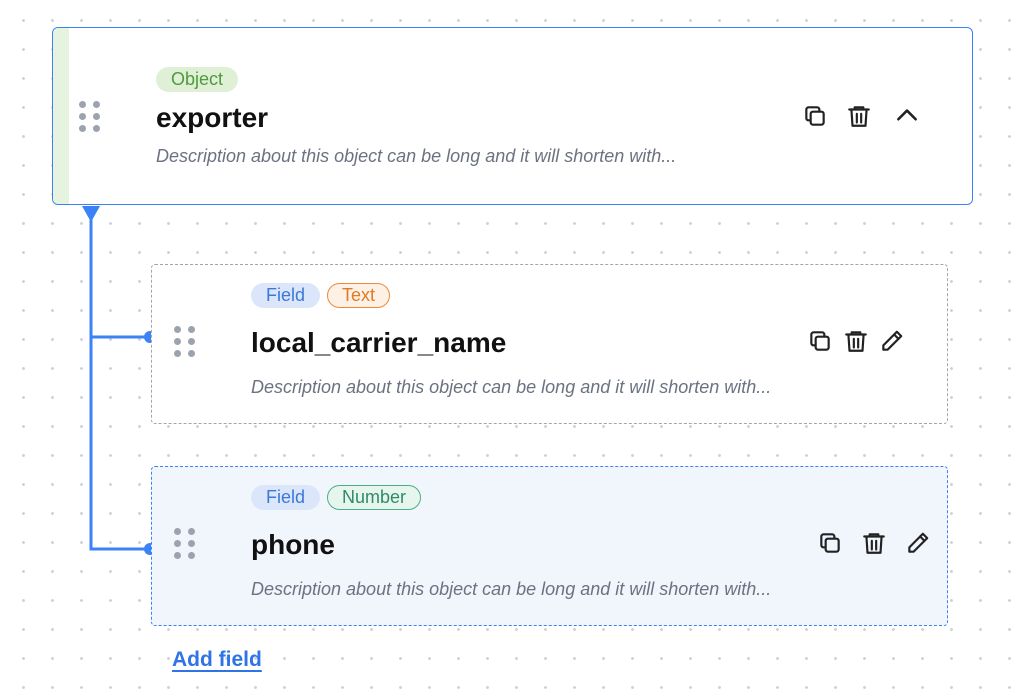 This screenshot has width=1024, height=698. Describe the element at coordinates (91, 214) in the screenshot. I see `connector-arrow` at that location.